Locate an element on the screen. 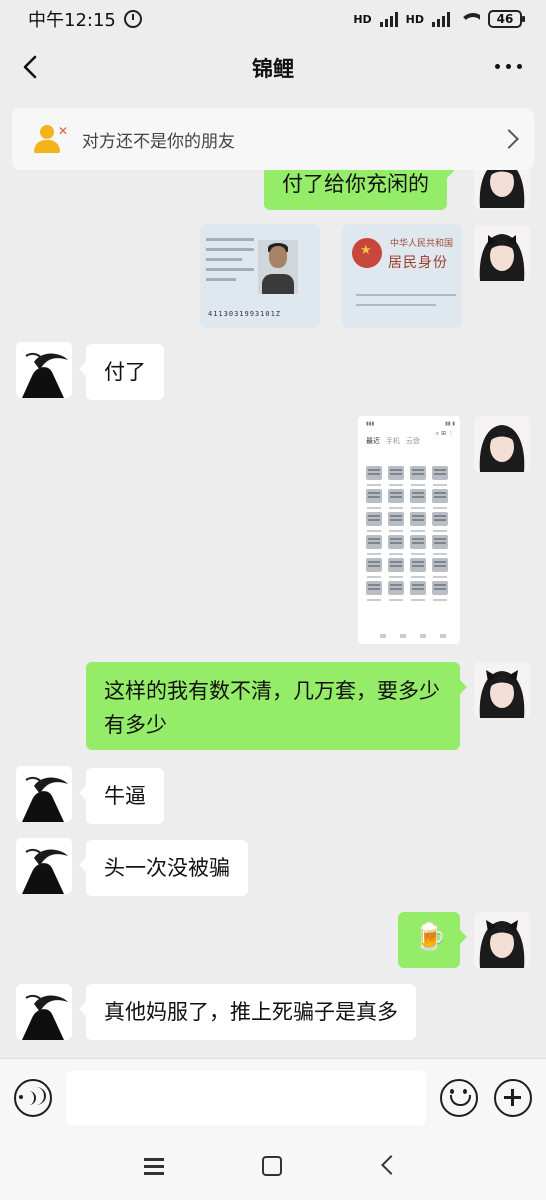  chat-header: 锦鲤 is located at coordinates (273, 68).